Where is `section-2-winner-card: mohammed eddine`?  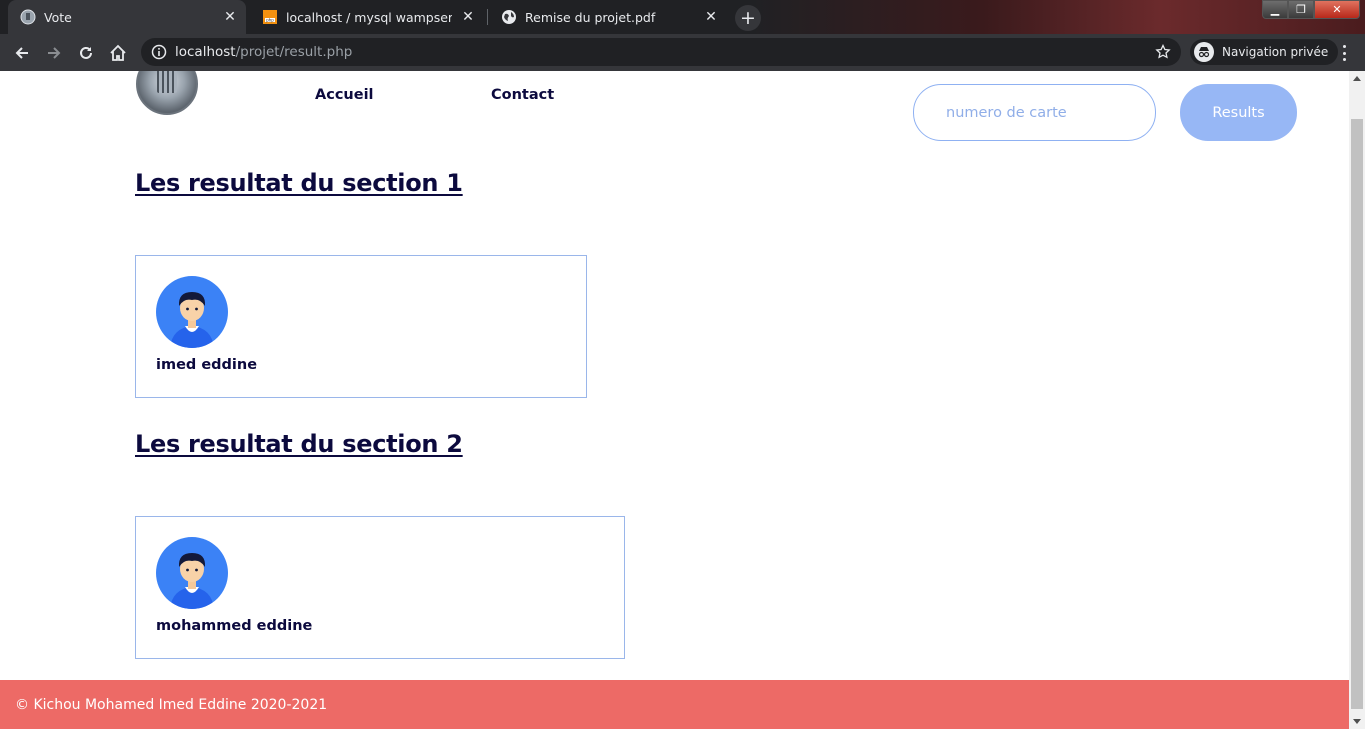 section-2-winner-card: mohammed eddine is located at coordinates (380, 587).